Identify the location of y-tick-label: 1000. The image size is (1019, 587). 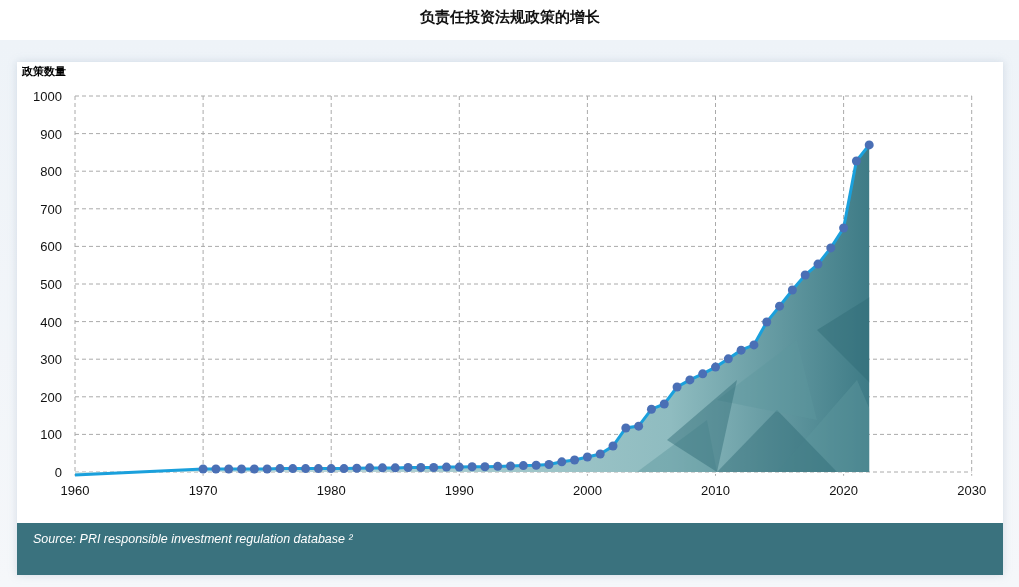
(47, 96).